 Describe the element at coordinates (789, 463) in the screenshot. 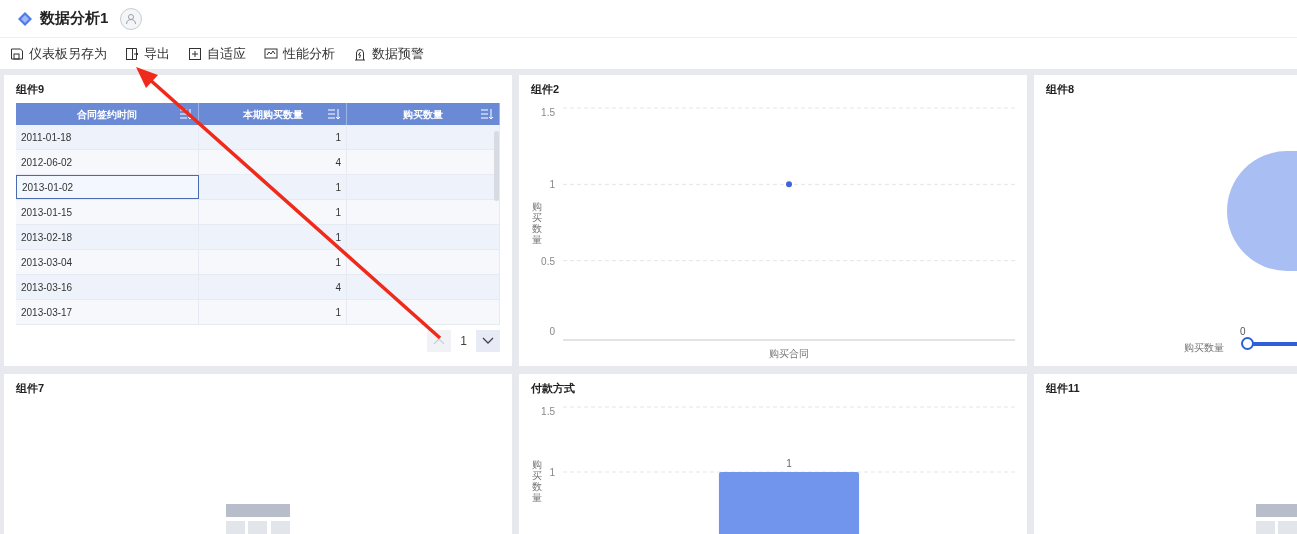

I see `bar-value-label: 1` at that location.